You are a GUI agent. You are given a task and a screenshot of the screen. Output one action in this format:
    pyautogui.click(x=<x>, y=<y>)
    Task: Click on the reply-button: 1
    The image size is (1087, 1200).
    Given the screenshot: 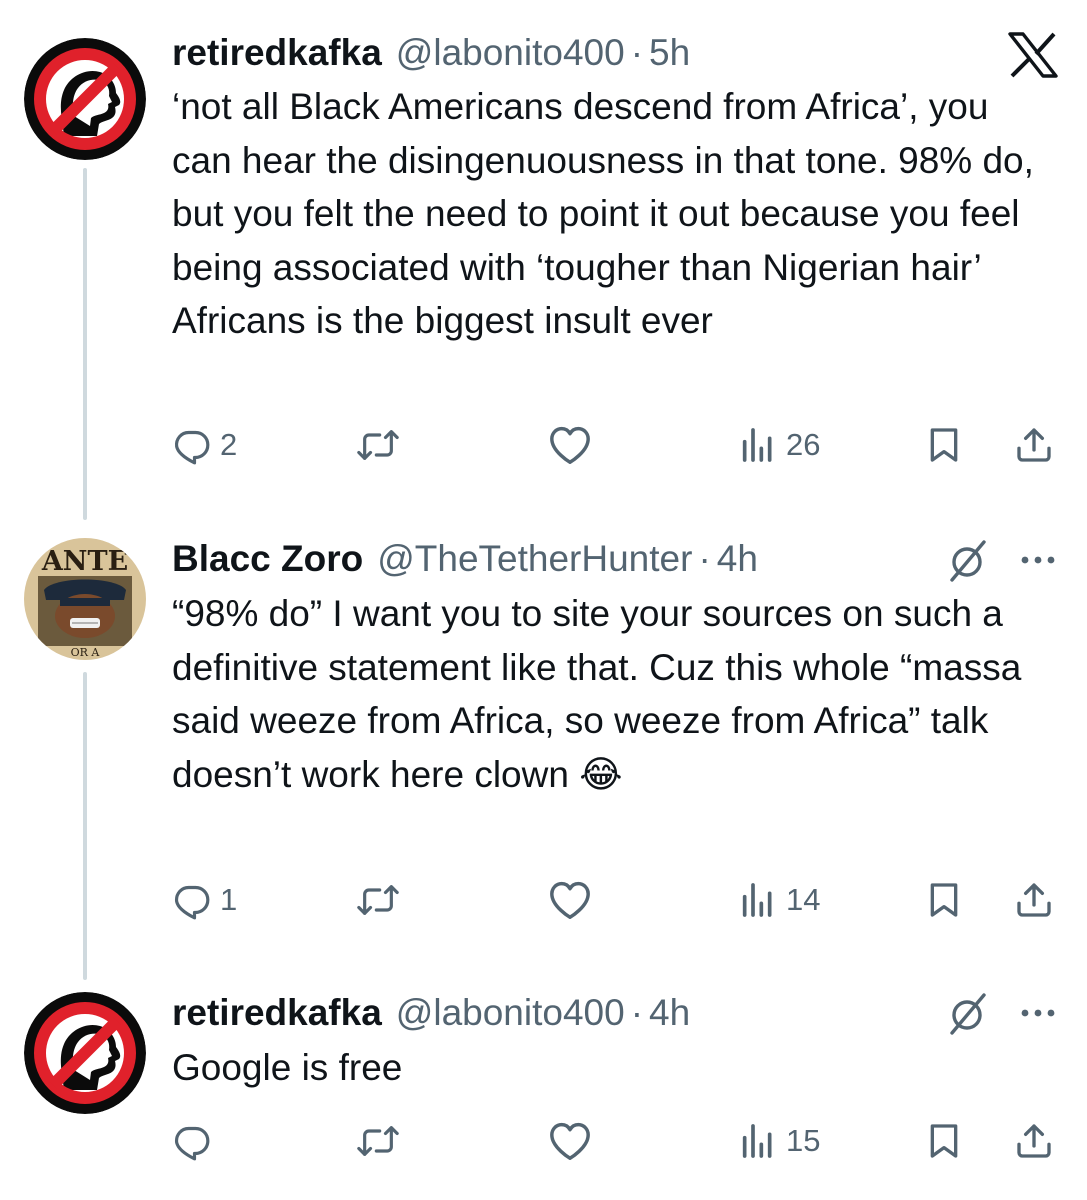 What is the action you would take?
    pyautogui.click(x=204, y=900)
    